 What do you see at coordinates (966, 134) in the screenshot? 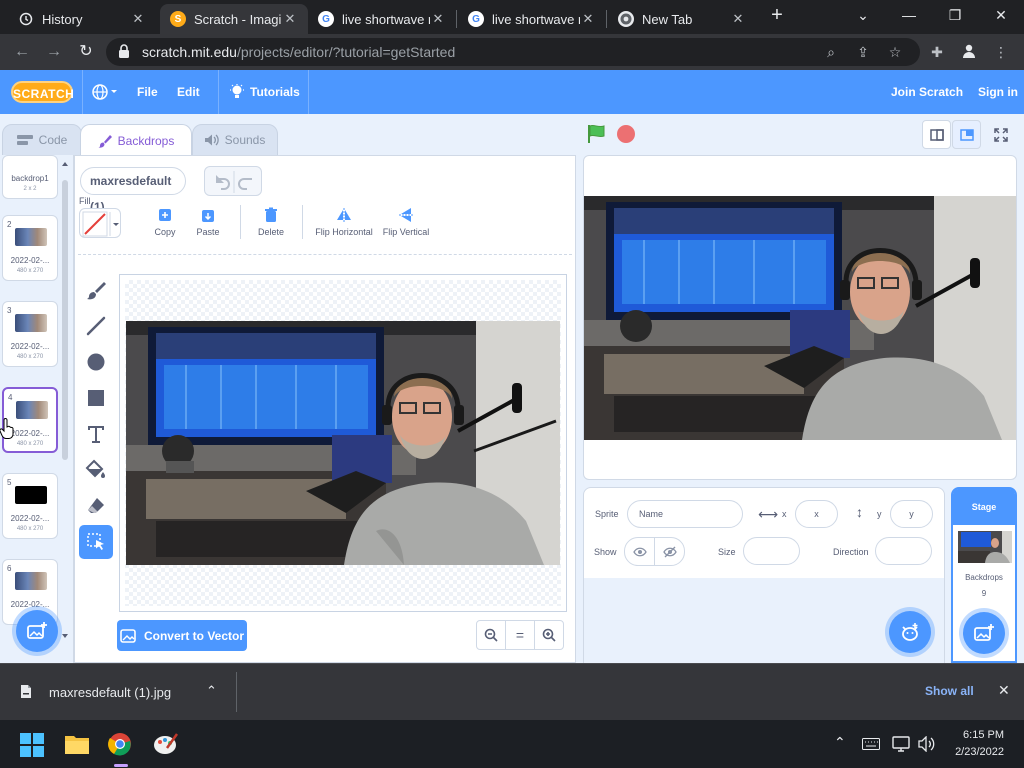
I see `normal-stage-button` at bounding box center [966, 134].